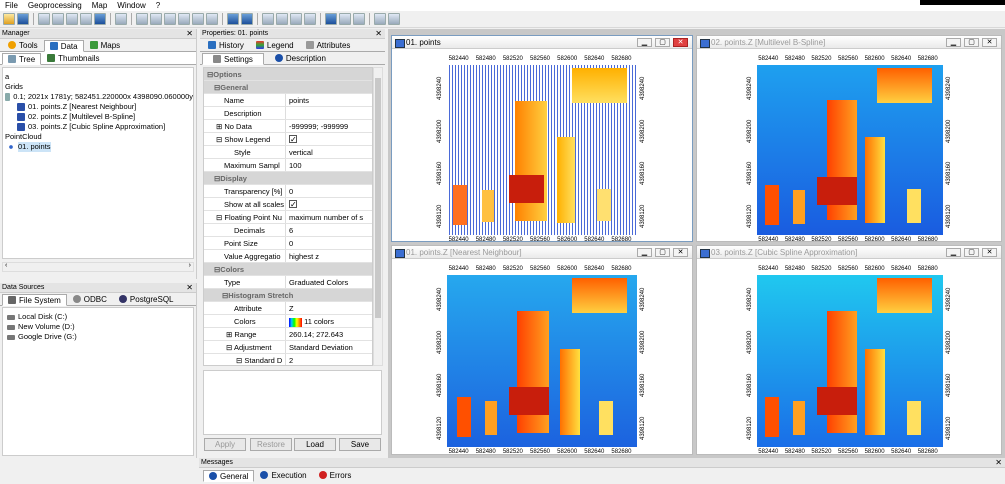  What do you see at coordinates (335, 475) in the screenshot?
I see `tab-errors: Errors` at bounding box center [335, 475].